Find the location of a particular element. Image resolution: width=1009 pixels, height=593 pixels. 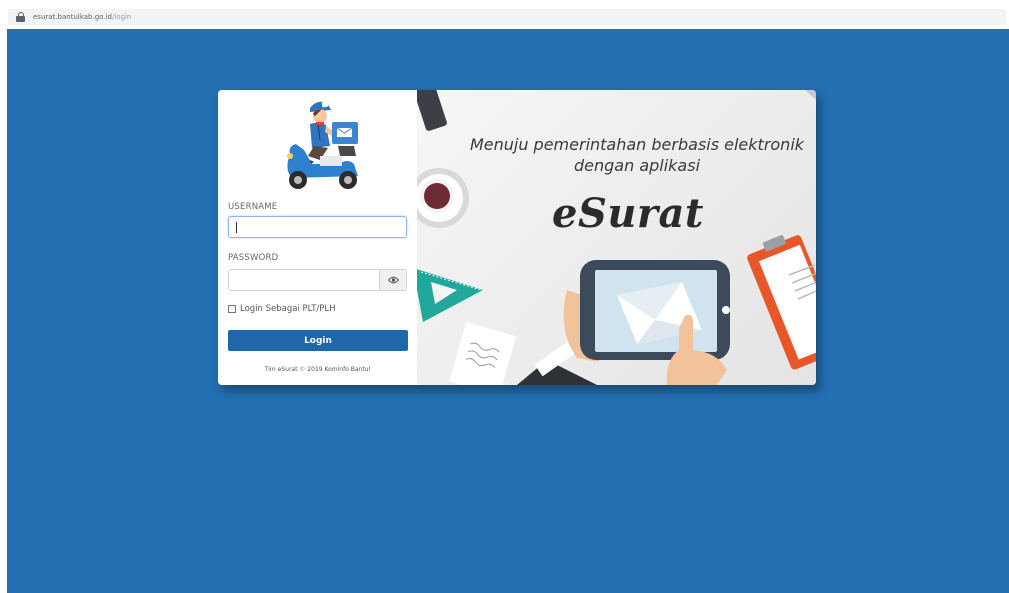

courier-scooter-logo is located at coordinates (322, 145).